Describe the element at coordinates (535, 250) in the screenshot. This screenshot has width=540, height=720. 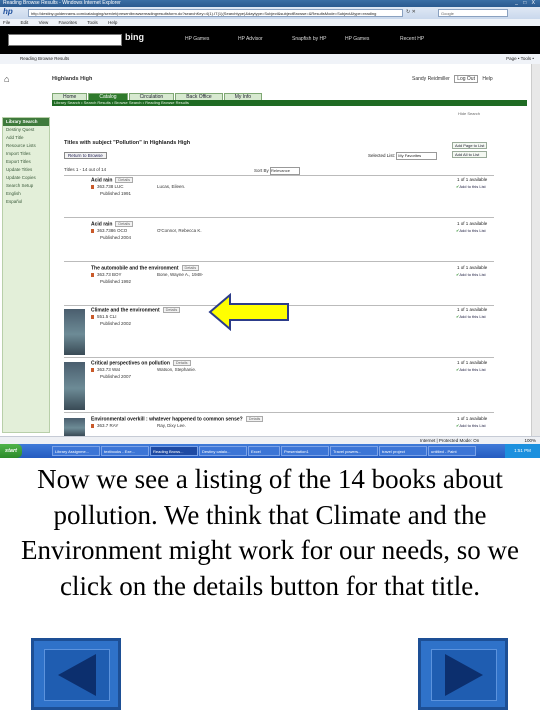
I see `vertical-scrollbar` at that location.